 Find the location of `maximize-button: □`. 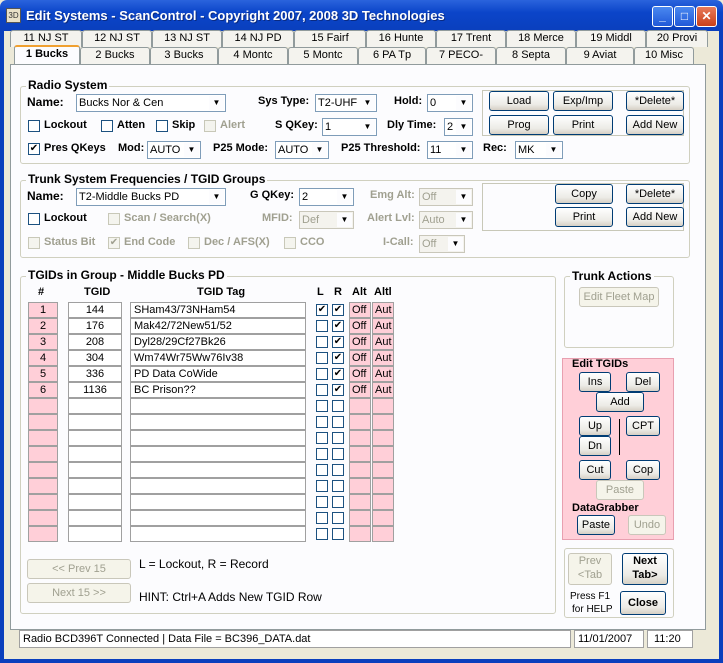

maximize-button: □ is located at coordinates (684, 16).